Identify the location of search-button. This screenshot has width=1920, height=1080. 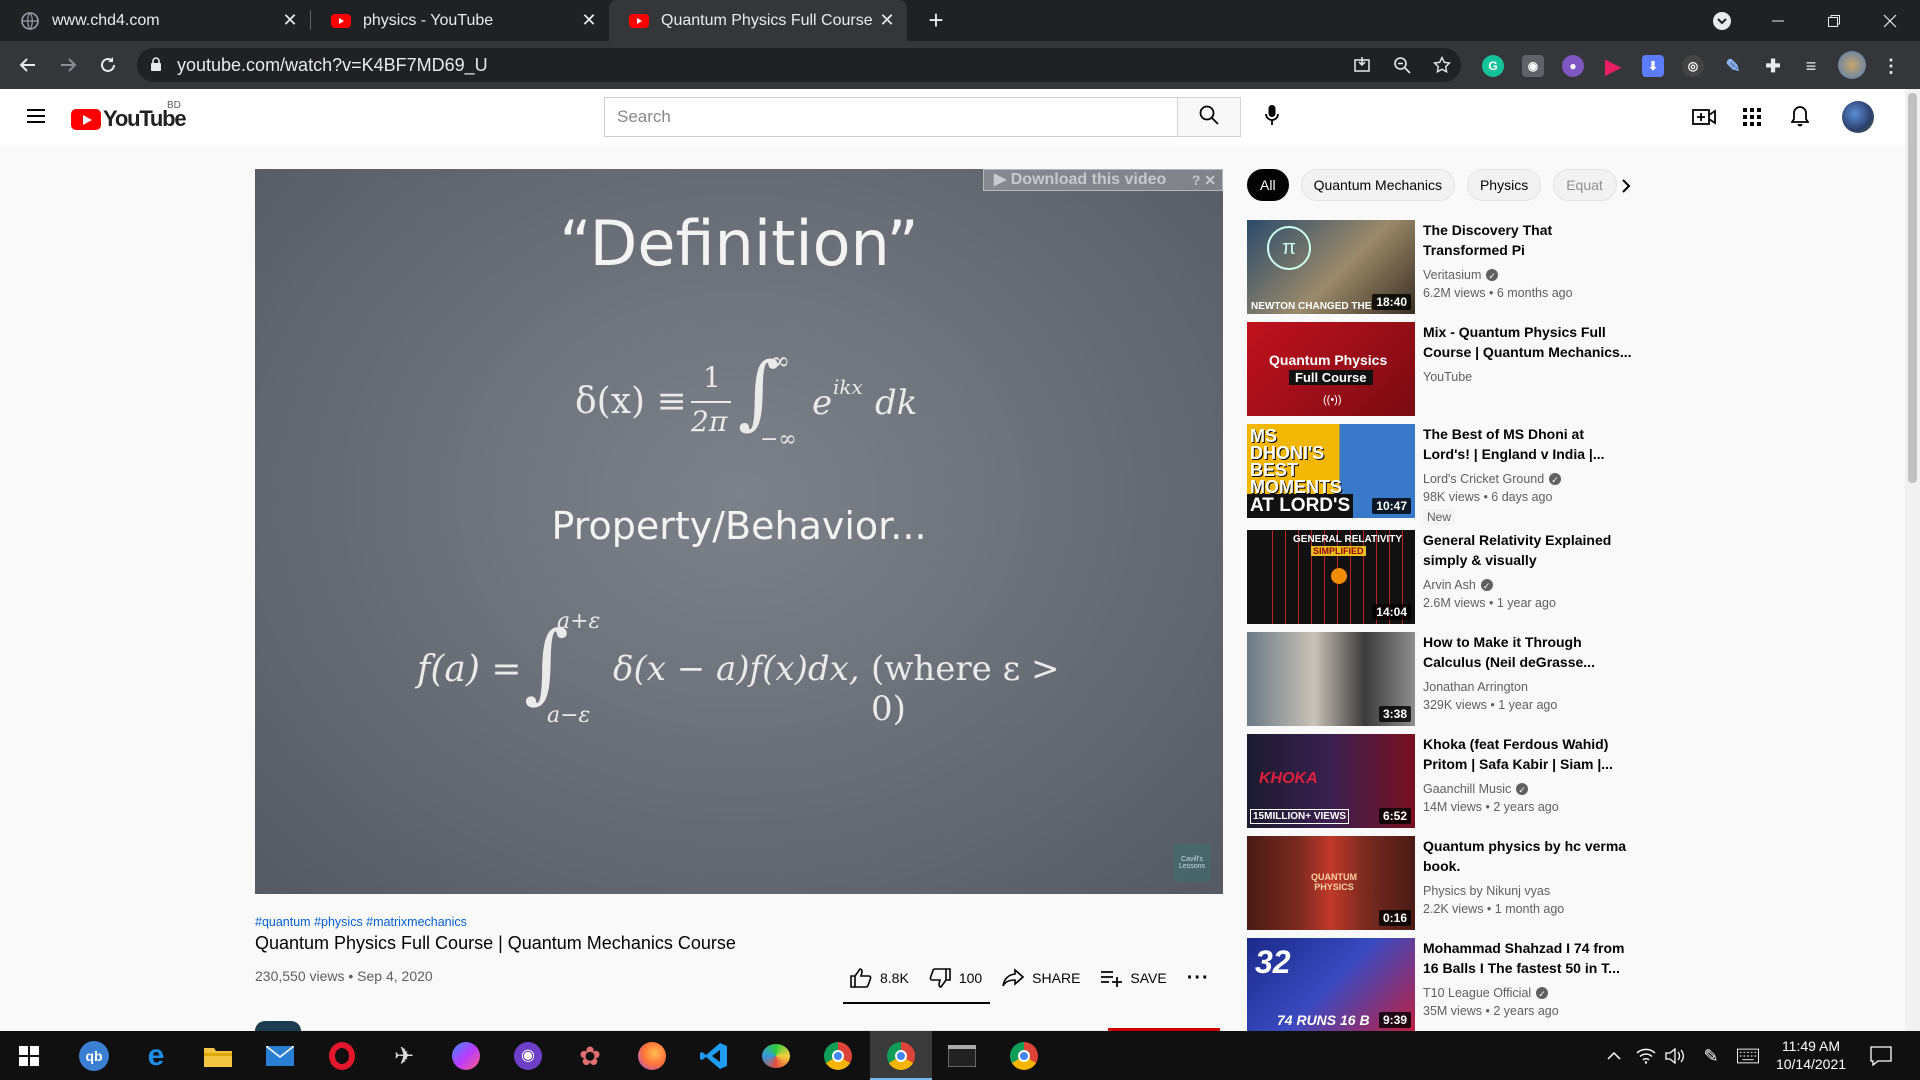
(1209, 117).